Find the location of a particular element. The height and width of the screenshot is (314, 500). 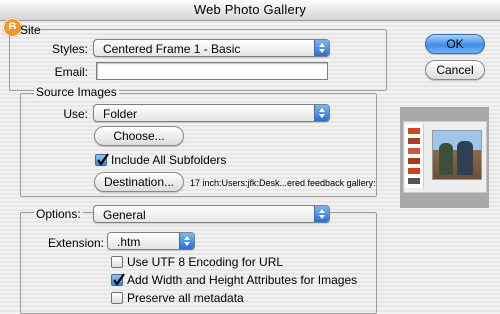

styles-value: Centered Frame 1 - Basic is located at coordinates (172, 49).